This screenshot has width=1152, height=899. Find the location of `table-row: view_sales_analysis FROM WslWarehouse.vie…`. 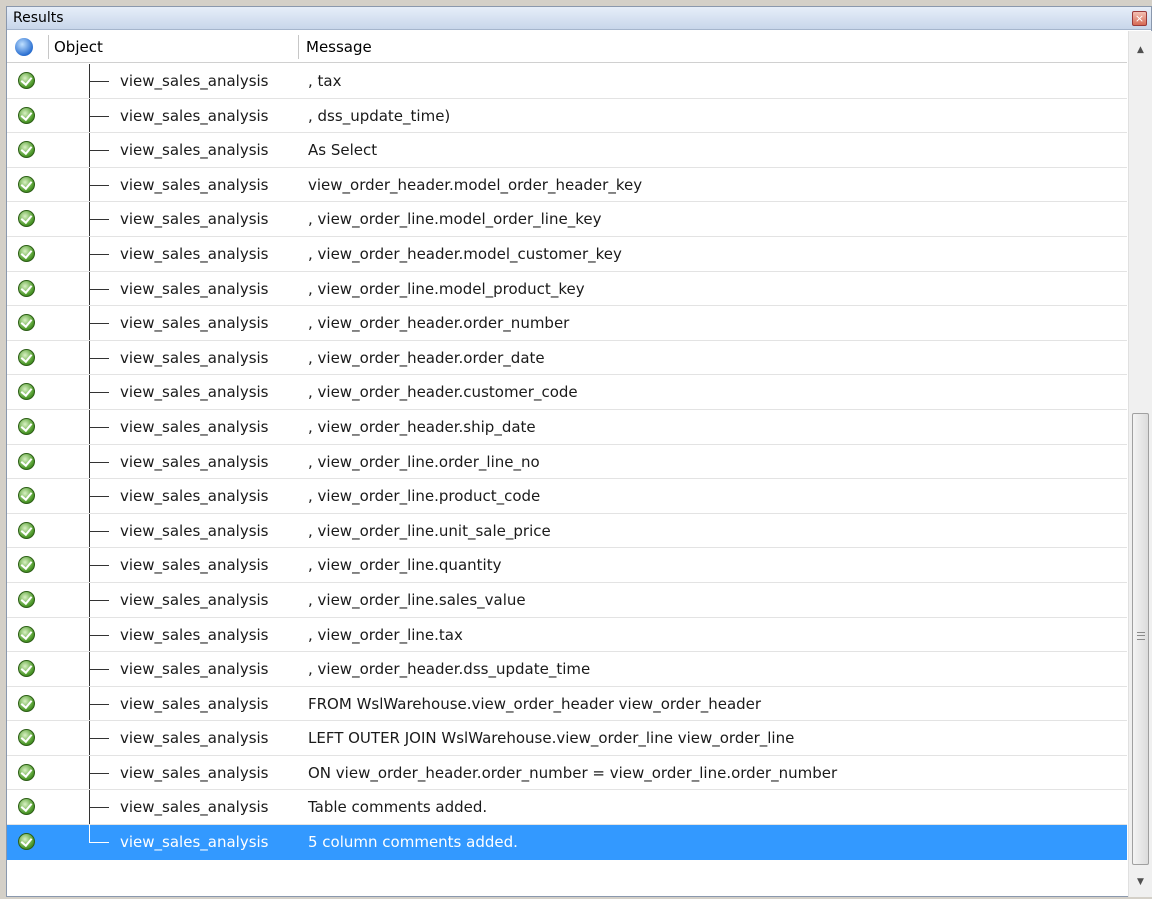

table-row: view_sales_analysis FROM WslWarehouse.vie… is located at coordinates (567, 704).